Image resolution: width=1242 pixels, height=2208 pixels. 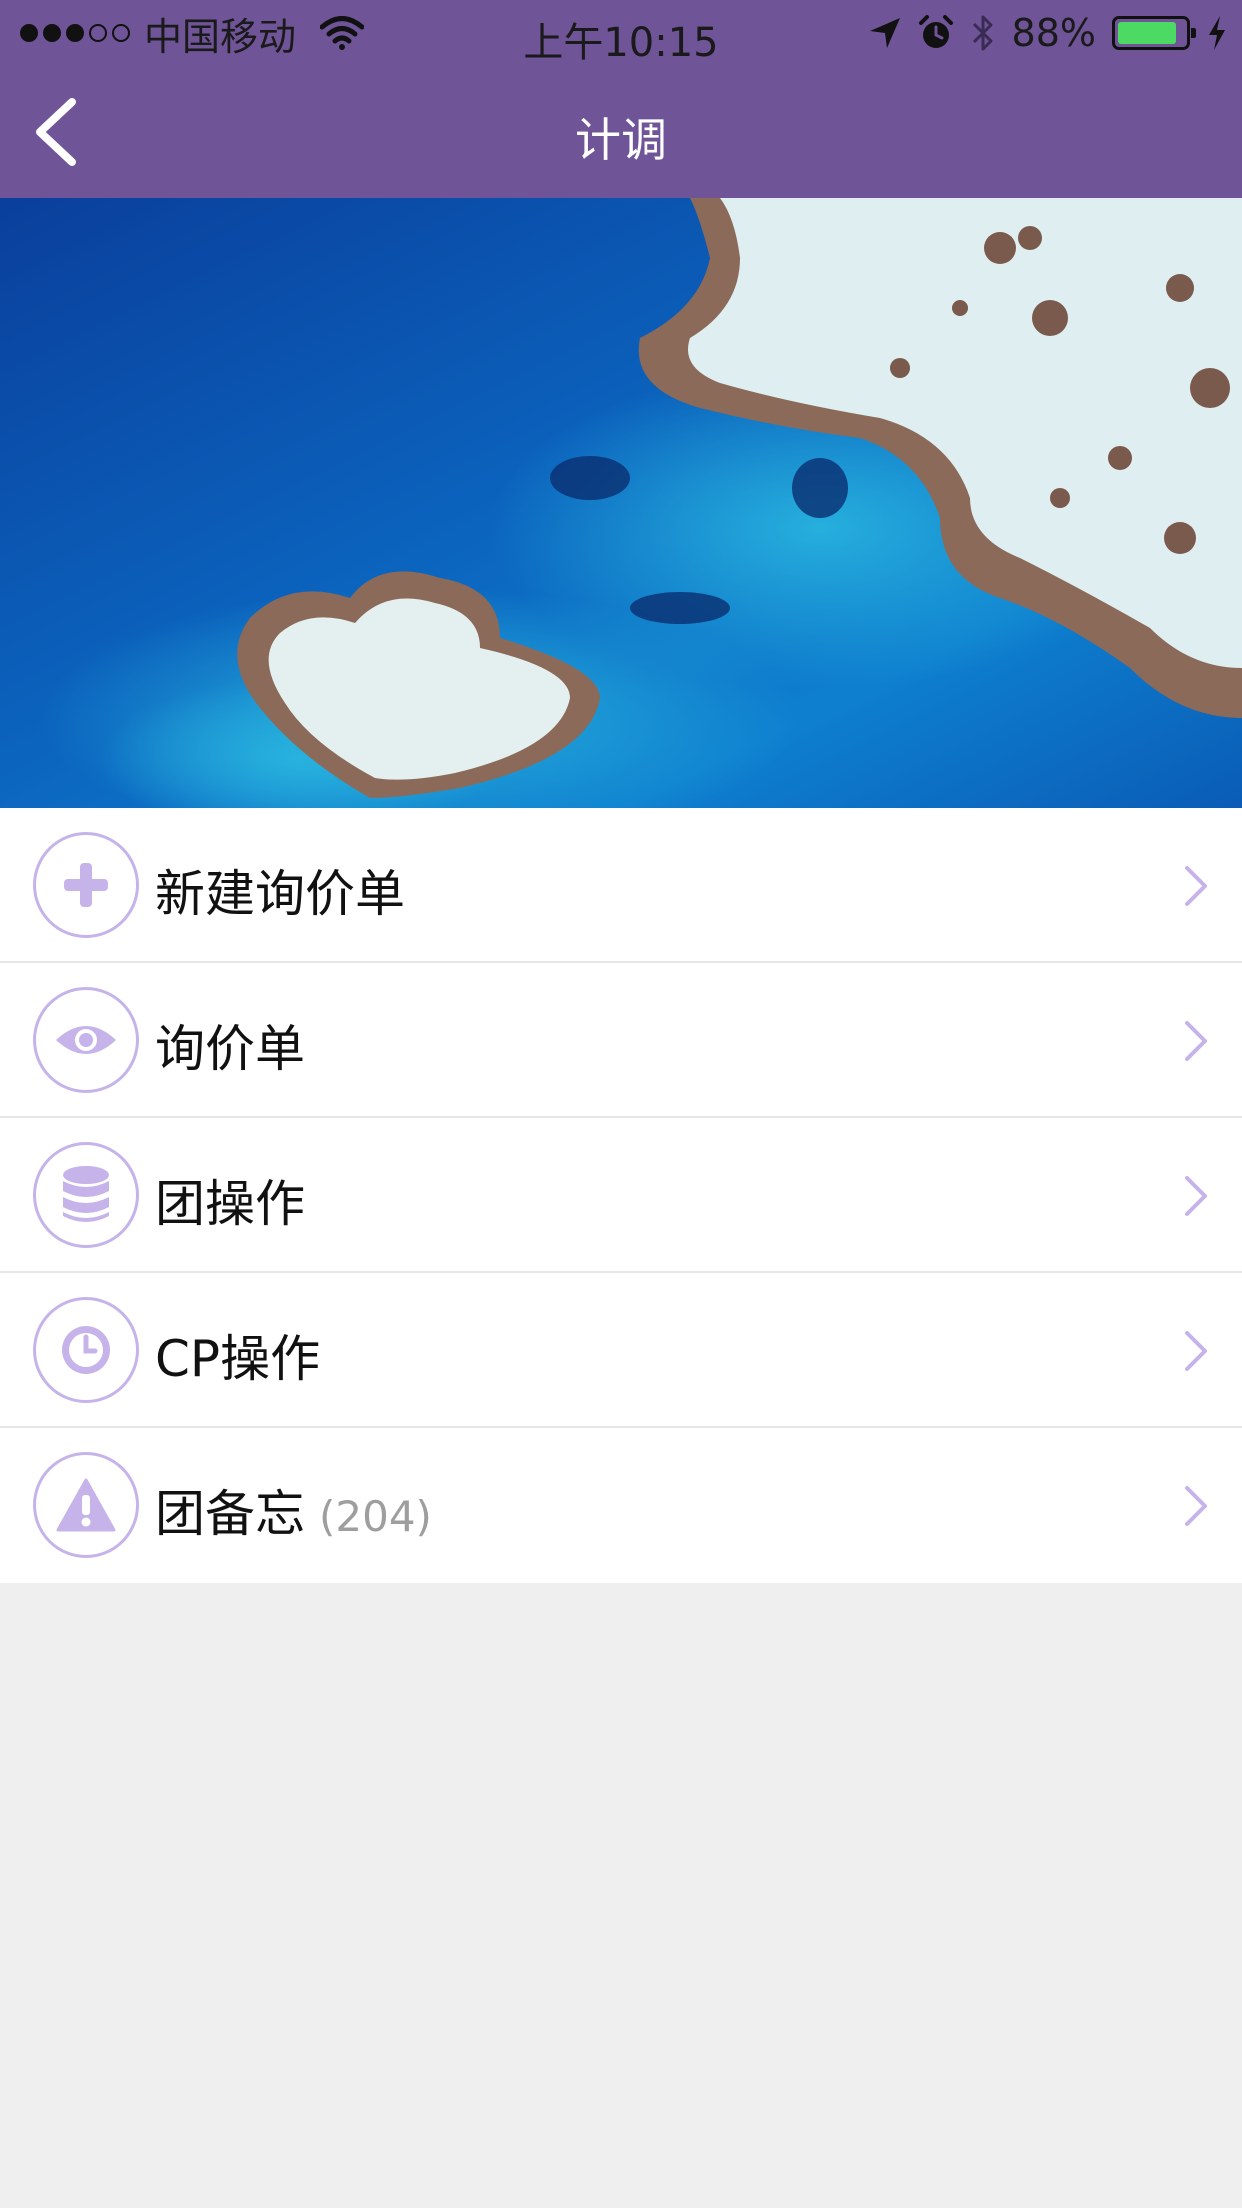 What do you see at coordinates (1147, 33) in the screenshot?
I see `battery-fill` at bounding box center [1147, 33].